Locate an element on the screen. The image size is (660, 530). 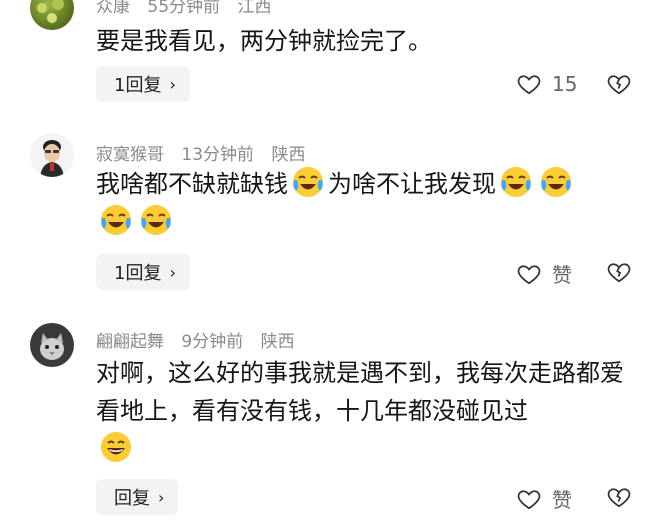
comment-meta: 众康 55分钟前 江西 is located at coordinates (189, 8).